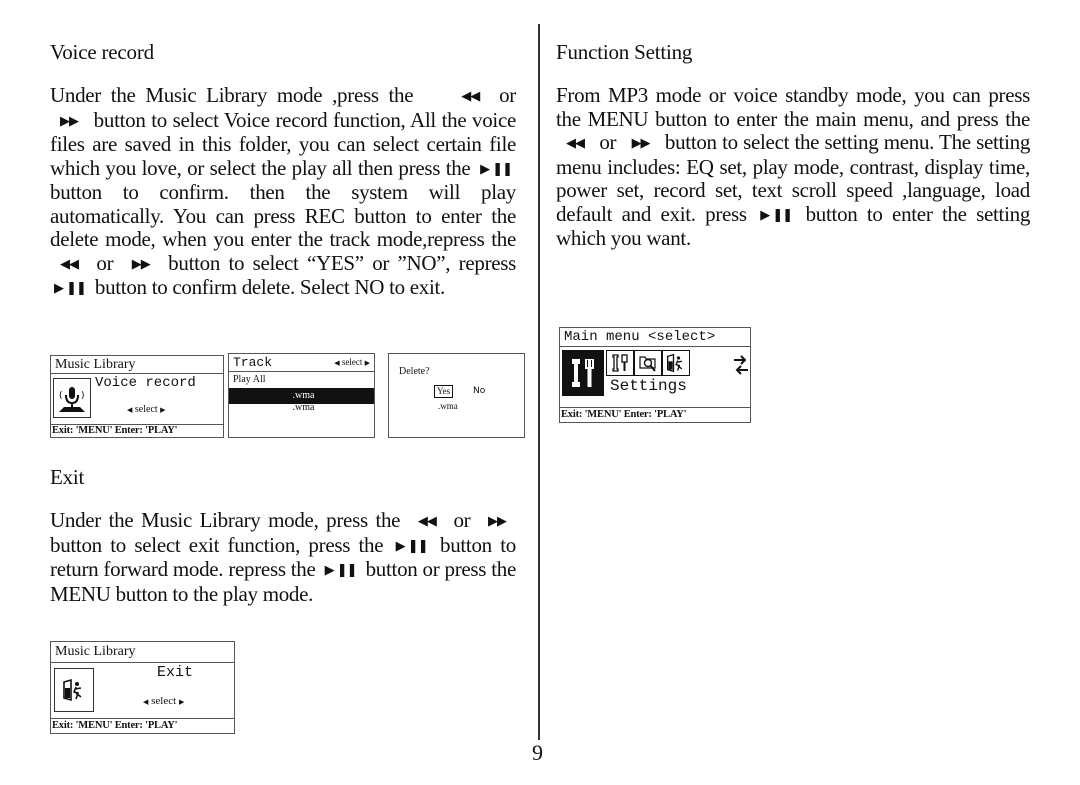 The image size is (1080, 785). What do you see at coordinates (414, 371) in the screenshot?
I see `delete-prompt: Delete?` at bounding box center [414, 371].